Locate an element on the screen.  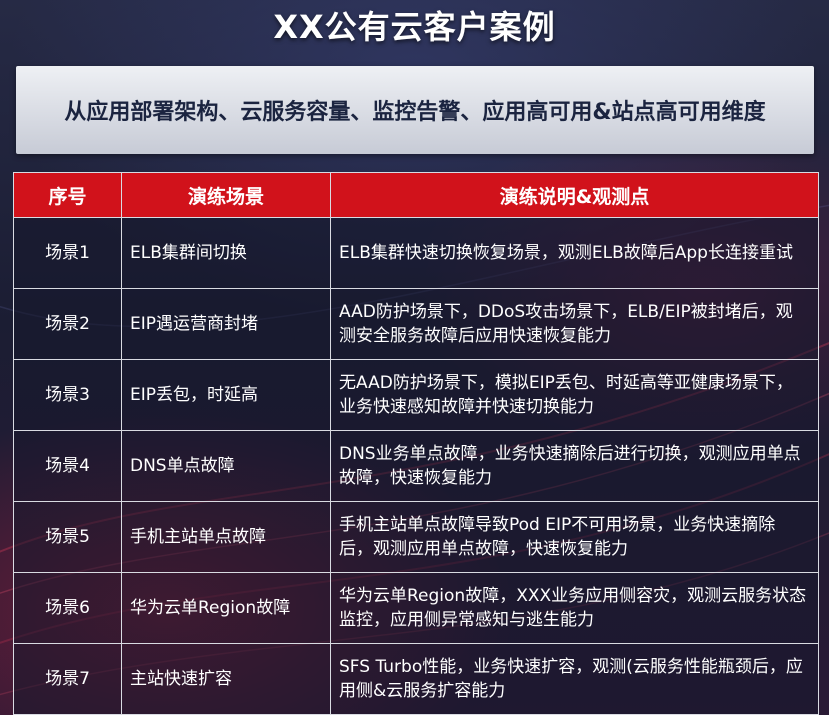
row-scene: ELB集群间切换 is located at coordinates (226, 253).